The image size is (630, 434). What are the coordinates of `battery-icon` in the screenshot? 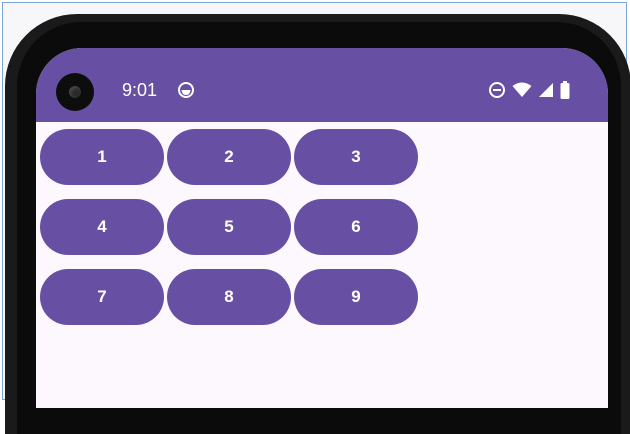 It's located at (565, 90).